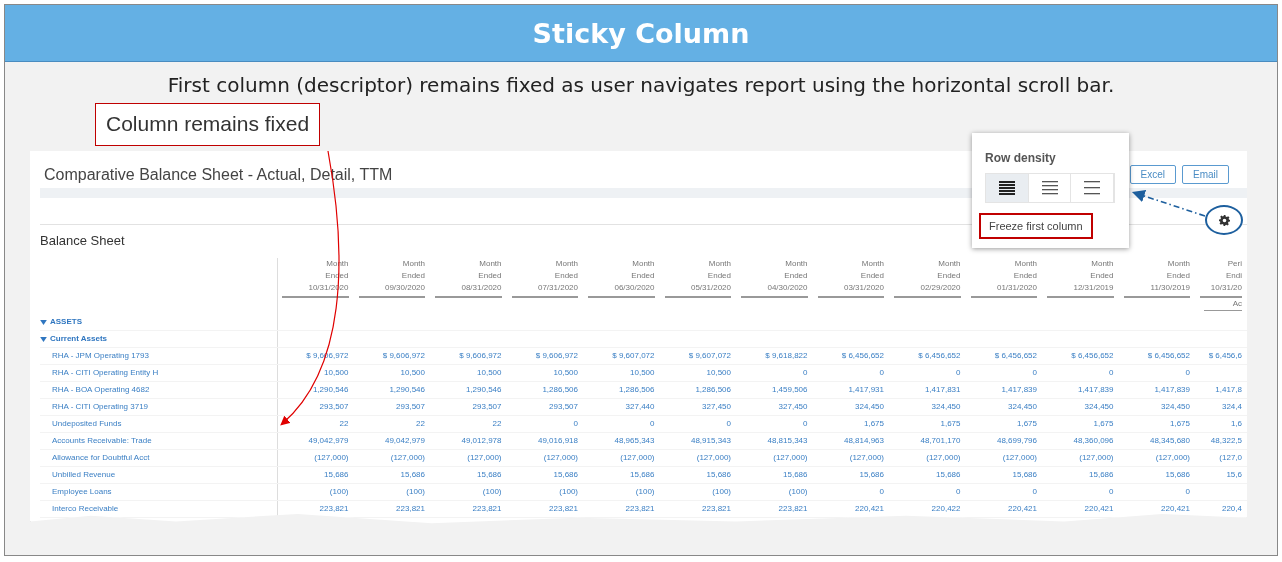  I want to click on amount-cell: 1,459,506, so click(775, 390).